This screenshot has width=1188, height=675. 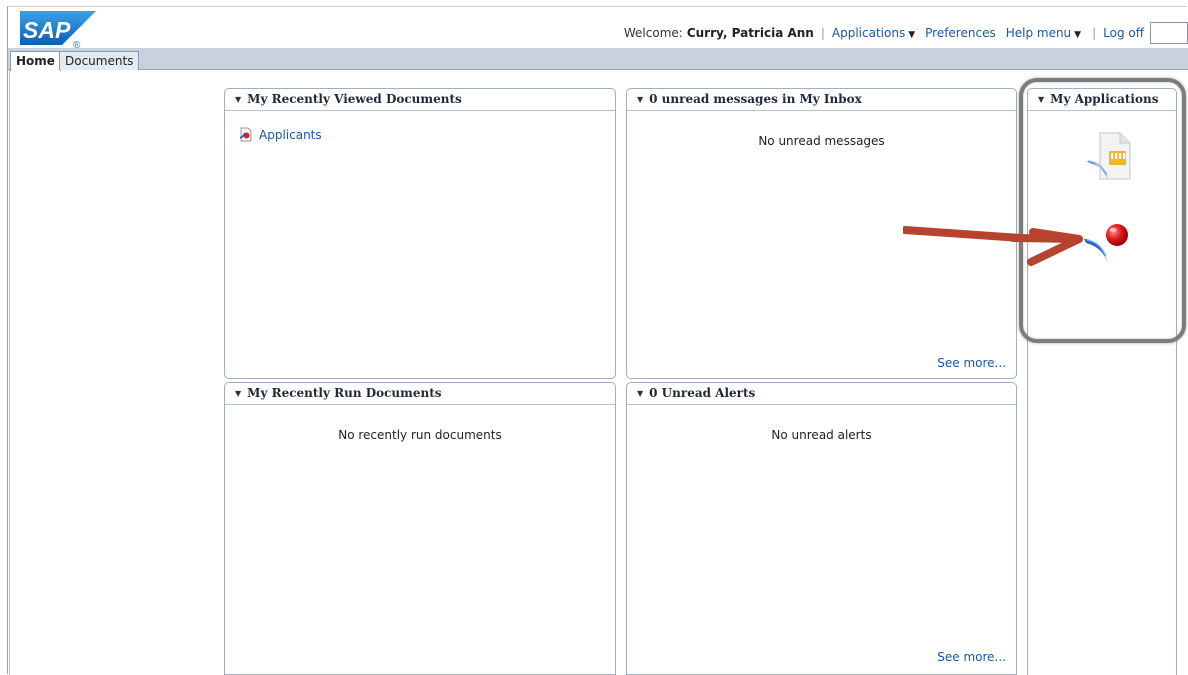 What do you see at coordinates (35, 61) in the screenshot?
I see `tab-home: Home` at bounding box center [35, 61].